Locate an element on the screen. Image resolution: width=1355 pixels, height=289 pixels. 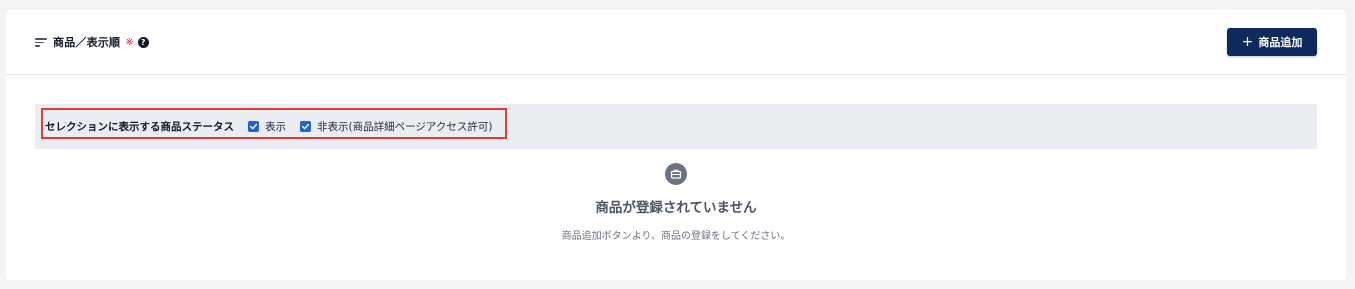
status-filter-row: セレクションに表示する商品ステータス 表示 非表示(商品詳細ページアクセス許可) is located at coordinates (275, 126).